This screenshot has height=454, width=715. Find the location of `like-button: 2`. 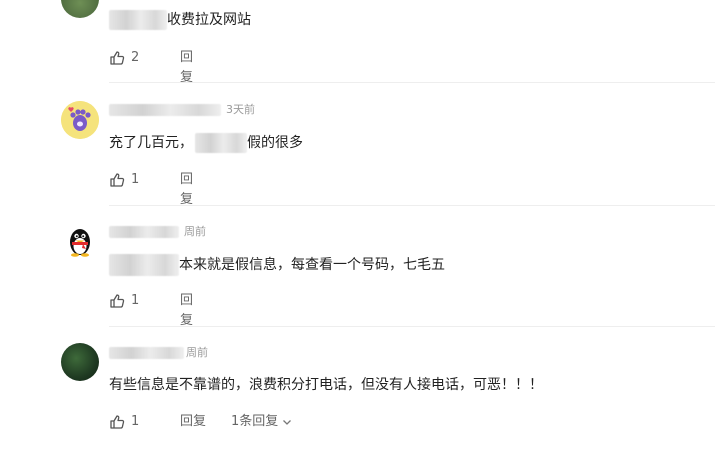

like-button: 2 is located at coordinates (124, 58).